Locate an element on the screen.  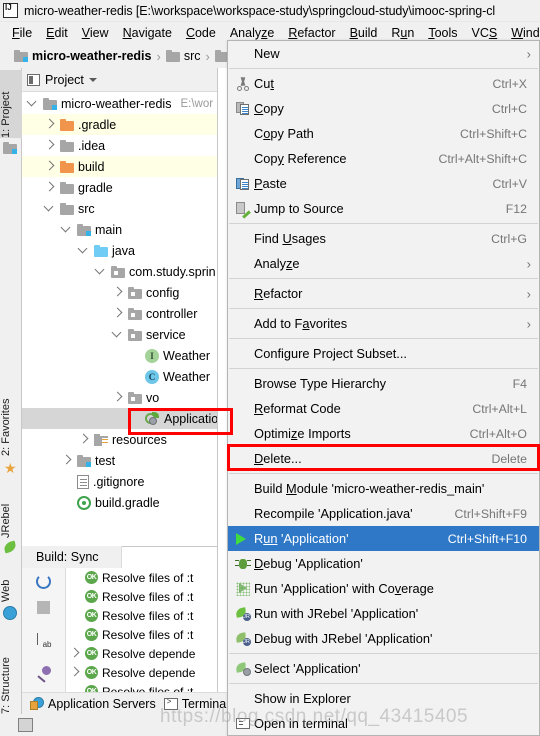
tool-window-button-web: Web is located at coordinates (11, 583).